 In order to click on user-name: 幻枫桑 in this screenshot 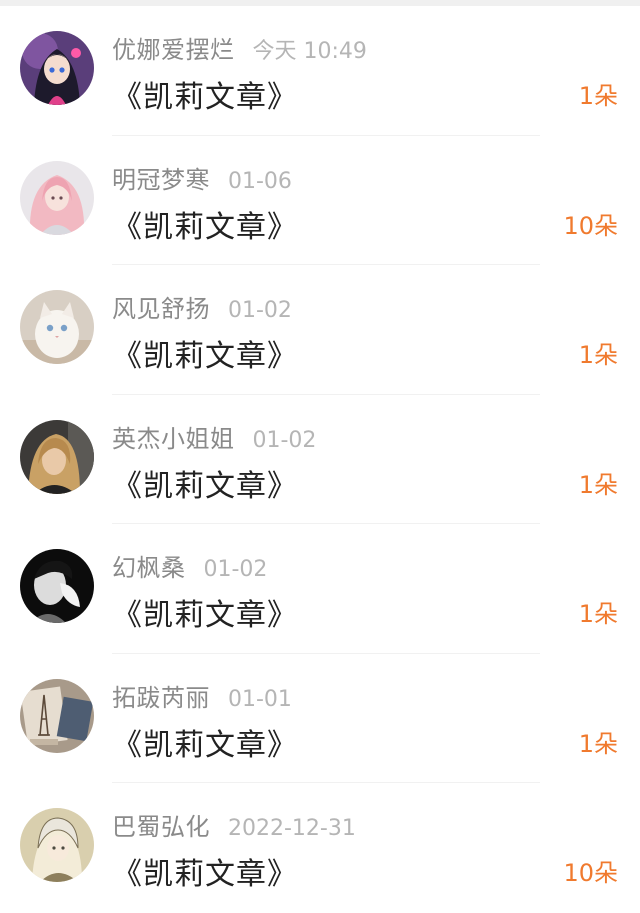, I will do `click(149, 568)`.